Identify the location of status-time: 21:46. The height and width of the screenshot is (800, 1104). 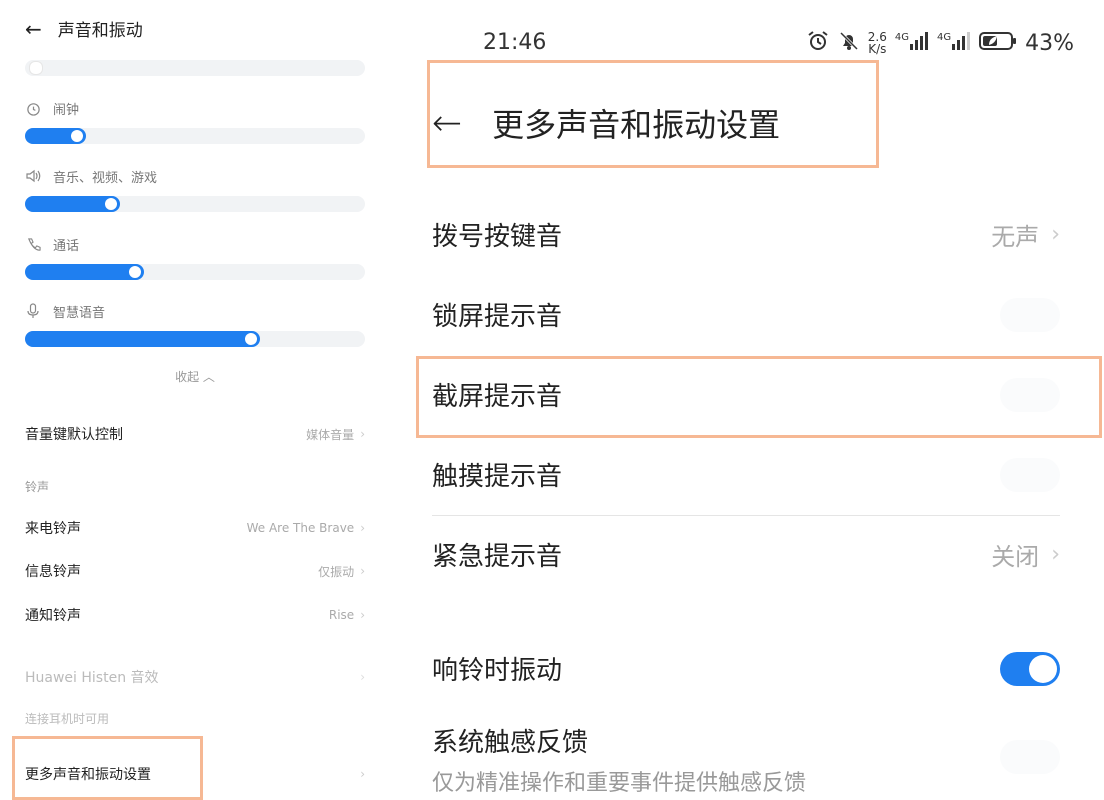
(515, 42).